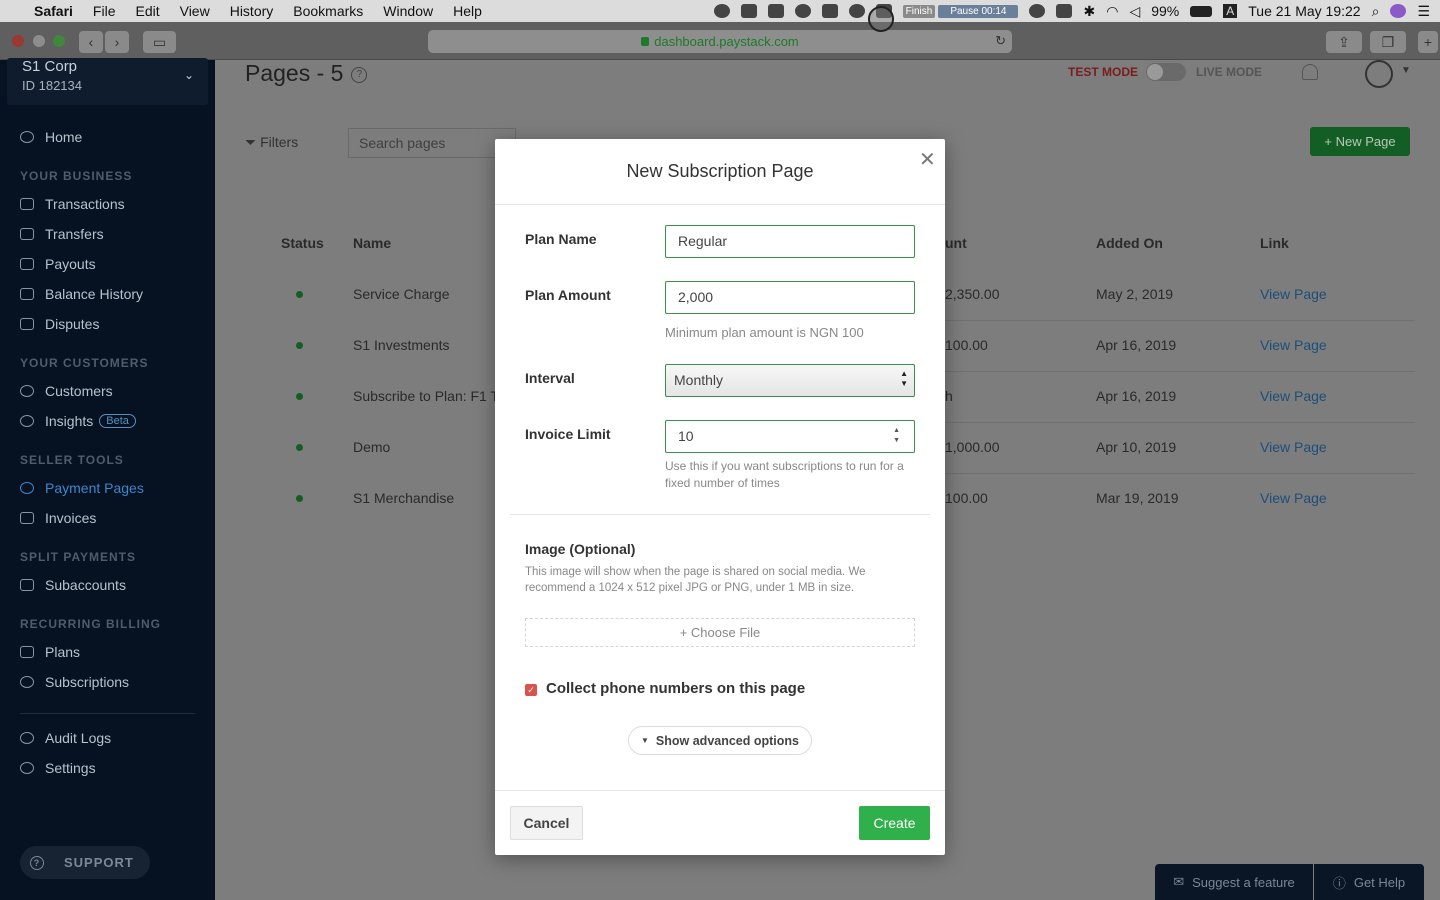  I want to click on reload-icon: ↻, so click(1000, 41).